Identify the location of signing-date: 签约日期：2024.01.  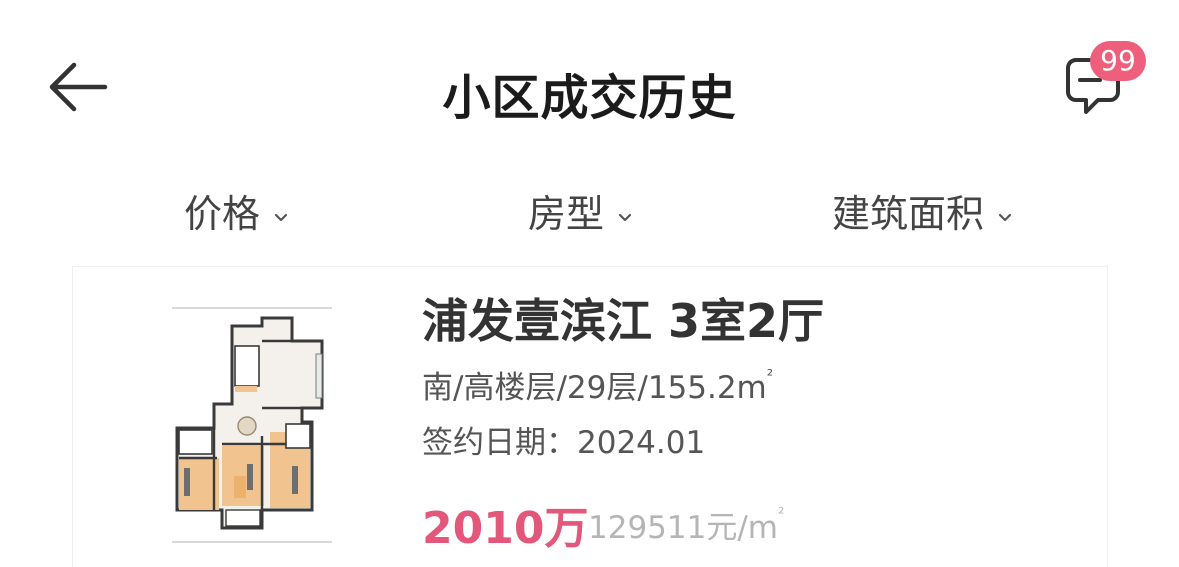
(563, 439).